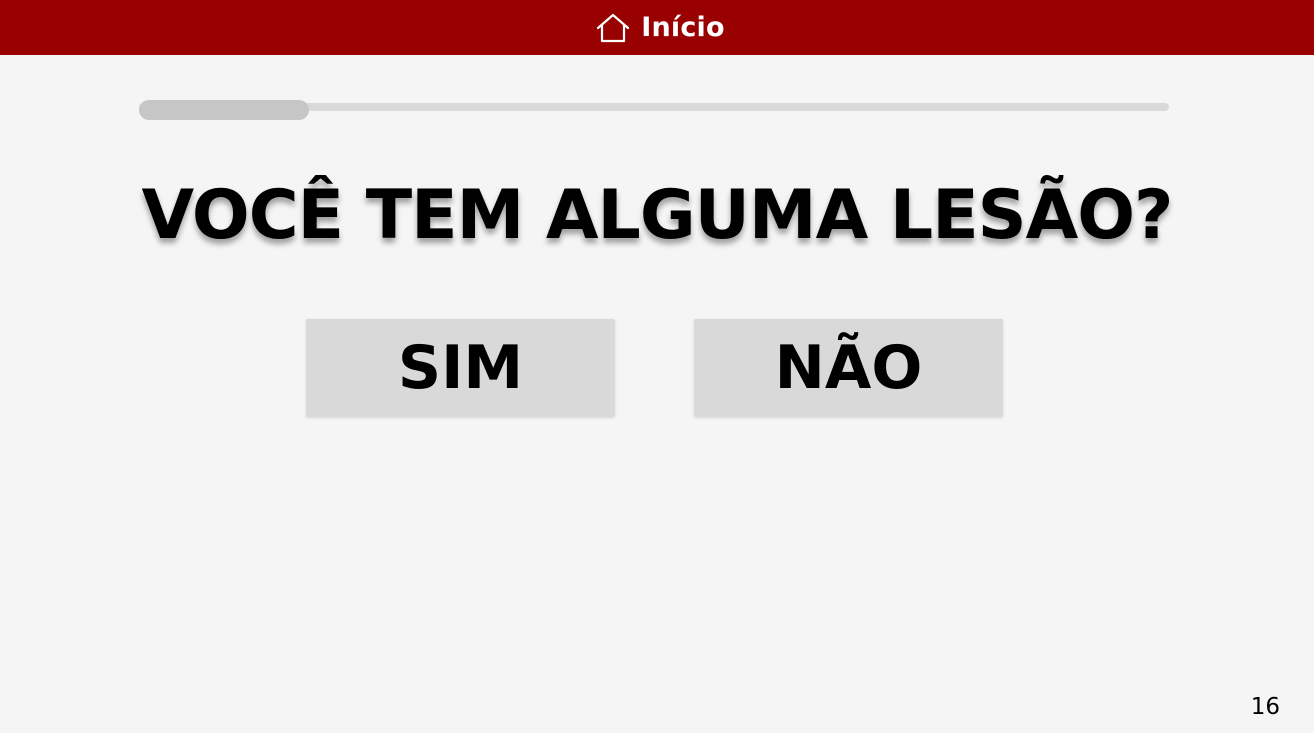 The image size is (1314, 733). I want to click on top-bar: Início, so click(657, 27).